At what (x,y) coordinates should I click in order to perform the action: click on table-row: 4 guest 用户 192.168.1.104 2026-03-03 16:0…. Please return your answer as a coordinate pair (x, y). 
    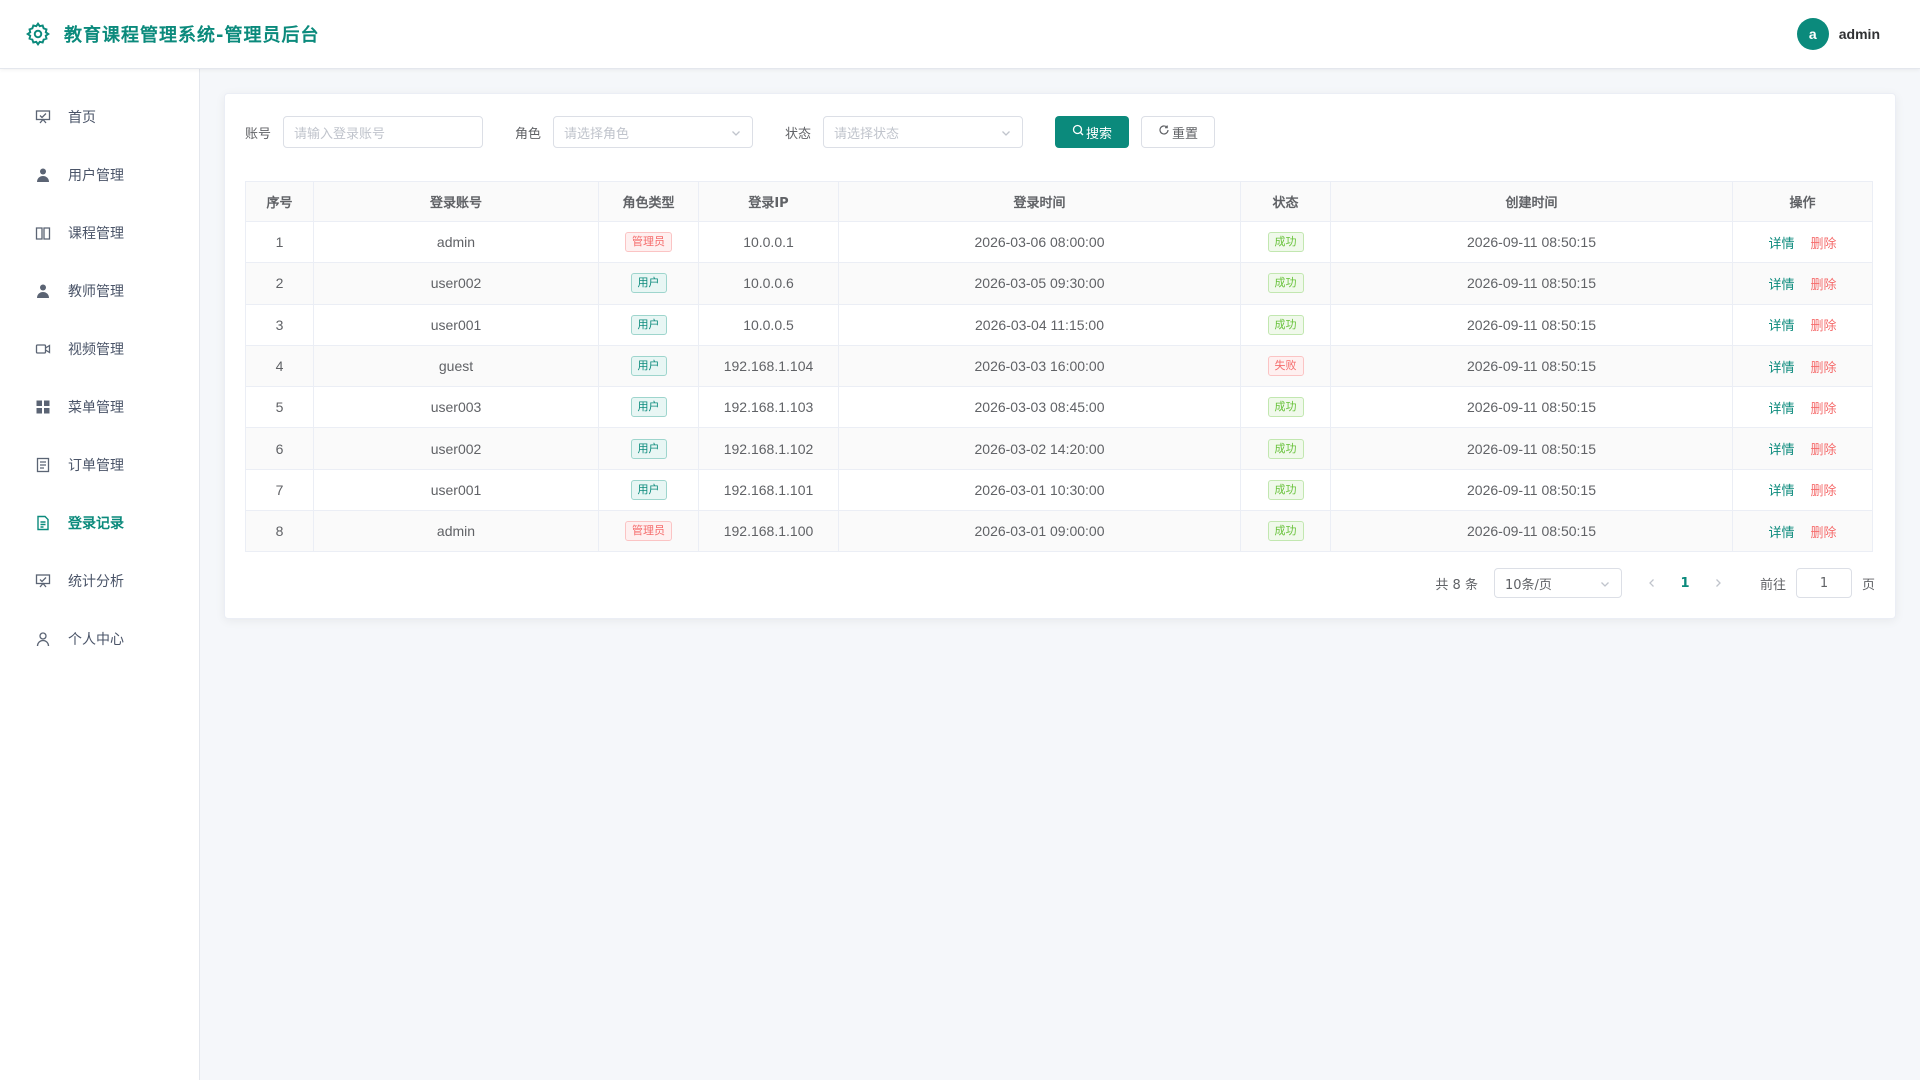
    Looking at the image, I should click on (1059, 366).